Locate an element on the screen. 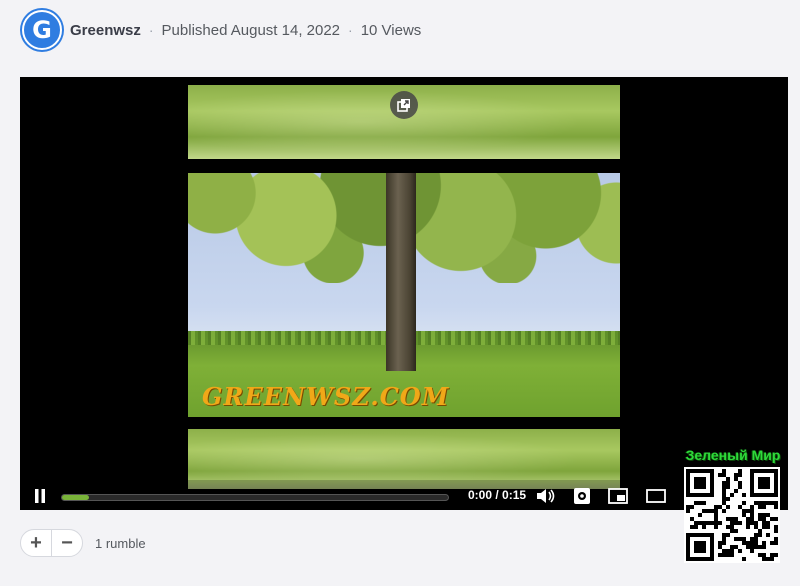  progress-bar is located at coordinates (255, 497).